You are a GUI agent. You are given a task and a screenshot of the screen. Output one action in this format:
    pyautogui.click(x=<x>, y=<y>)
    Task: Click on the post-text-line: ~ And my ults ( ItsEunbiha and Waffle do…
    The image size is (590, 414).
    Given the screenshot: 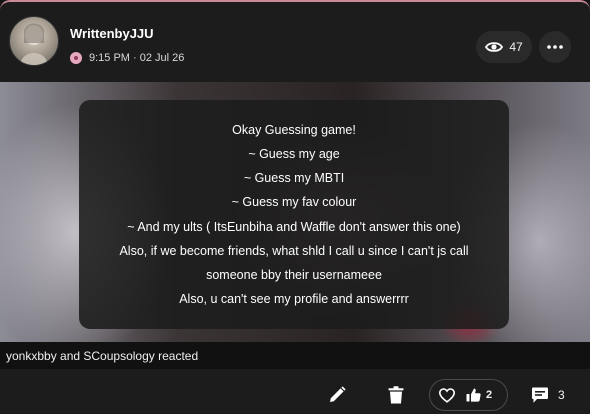 What is the action you would take?
    pyautogui.click(x=294, y=226)
    